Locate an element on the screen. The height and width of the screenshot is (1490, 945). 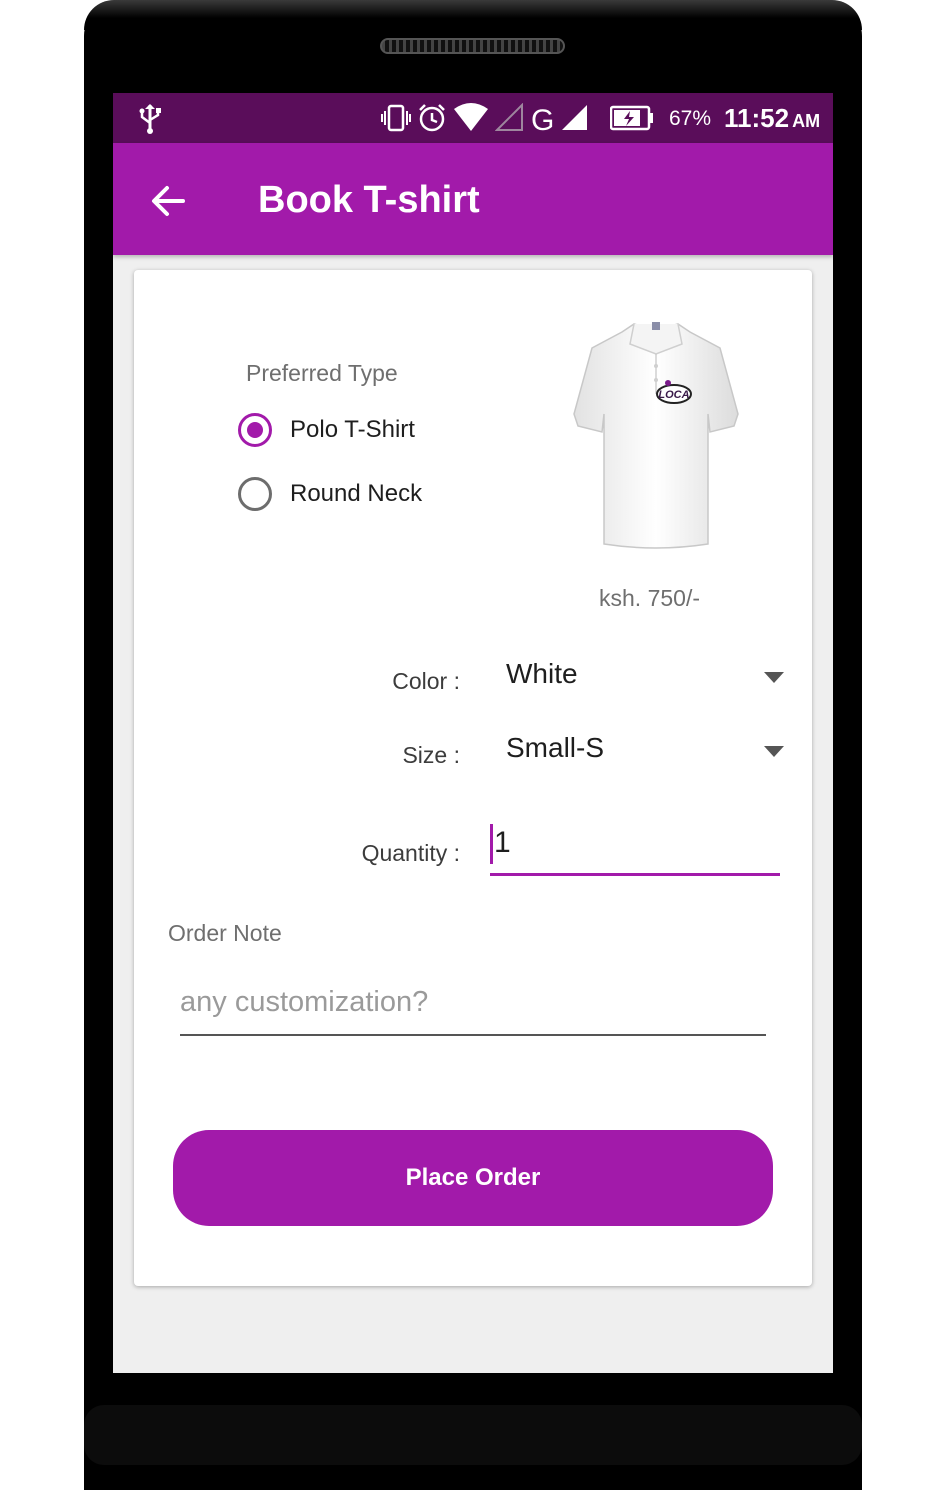
radio-label: Round Neck is located at coordinates (356, 493).